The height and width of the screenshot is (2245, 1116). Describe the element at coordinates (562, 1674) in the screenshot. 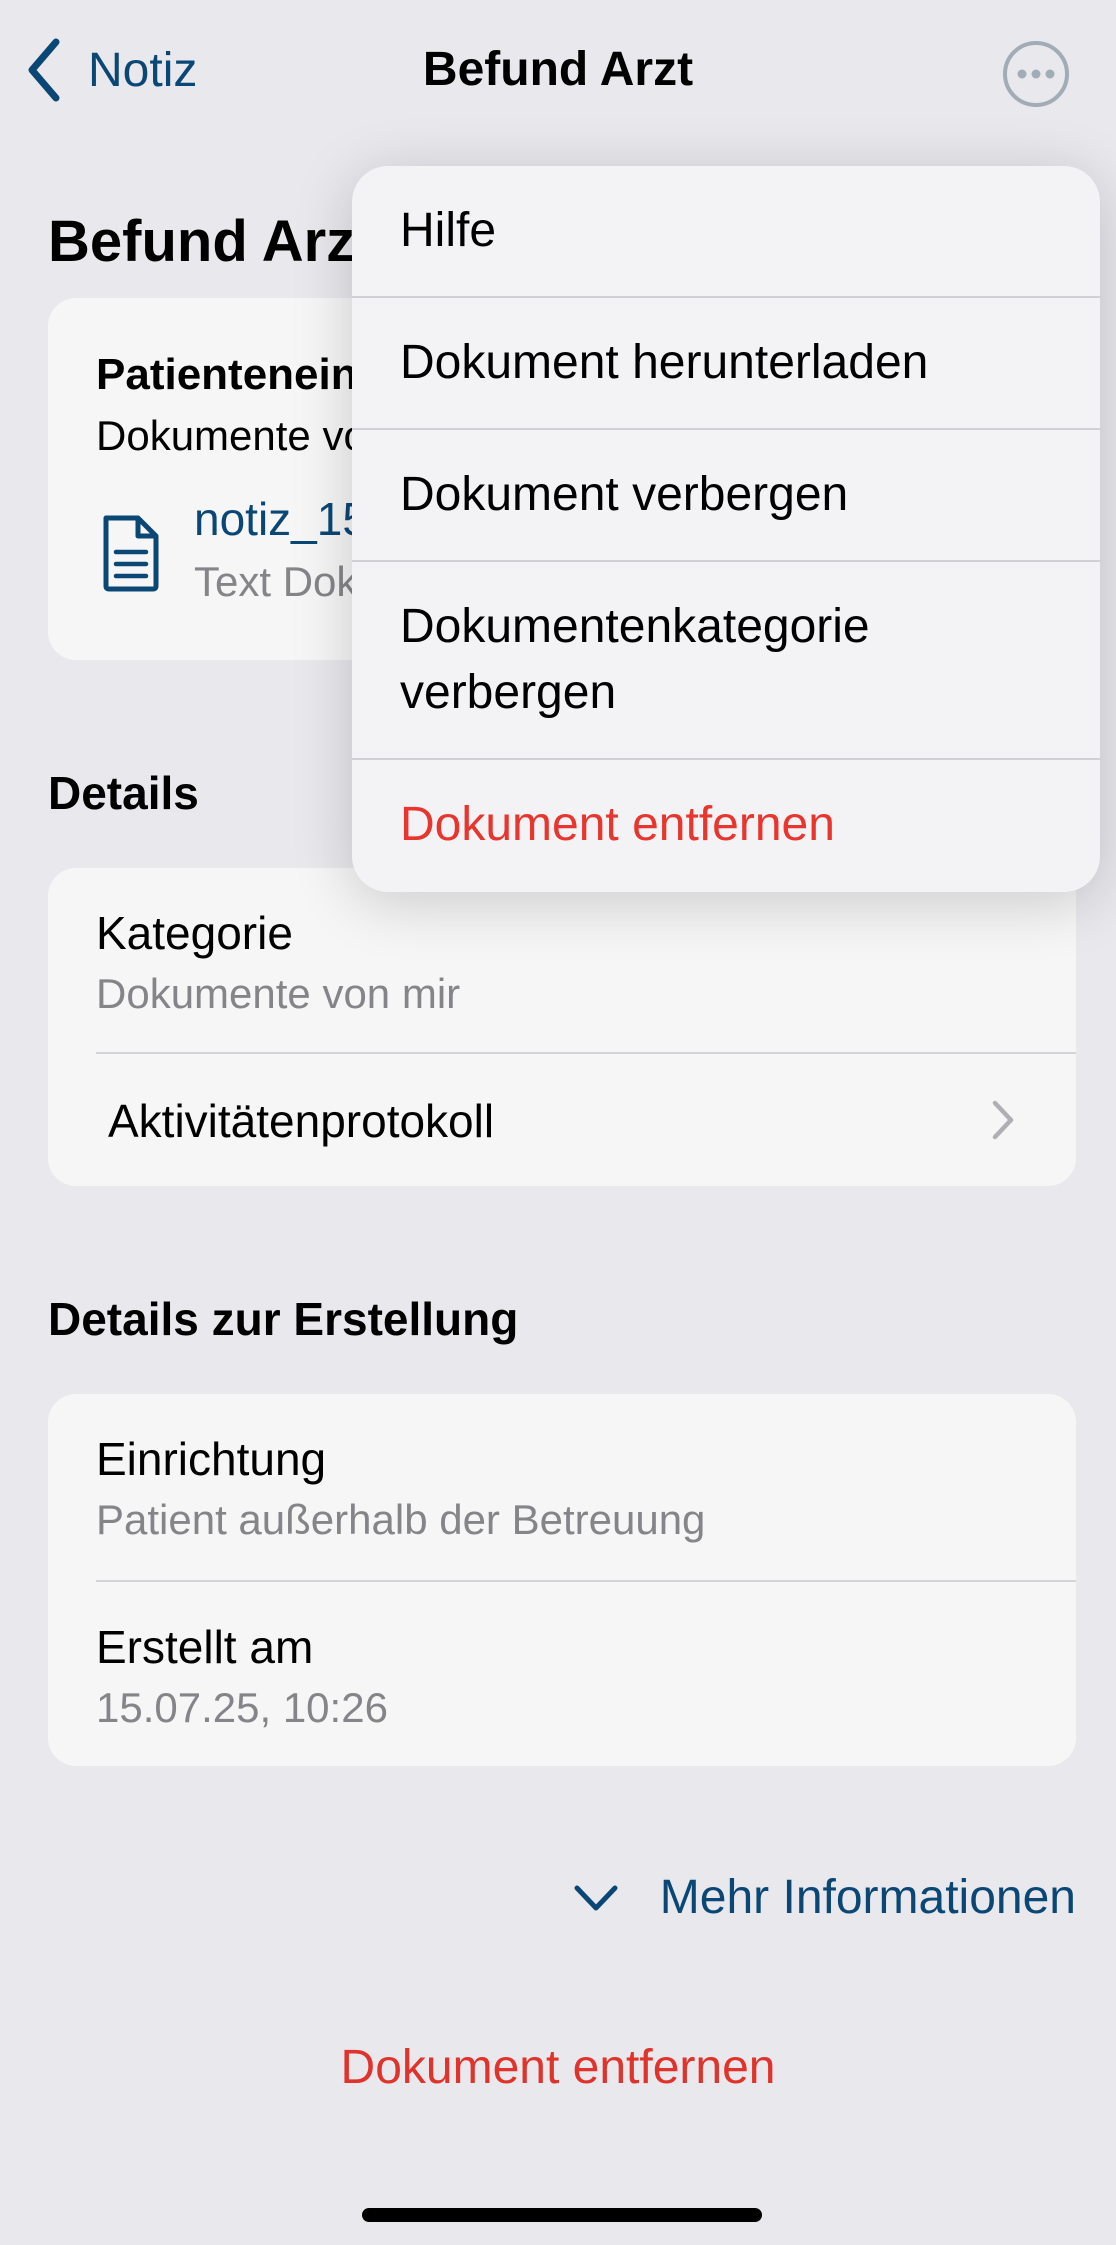

I see `created-at-row: Erstellt am 15.07.25, 10:26` at that location.